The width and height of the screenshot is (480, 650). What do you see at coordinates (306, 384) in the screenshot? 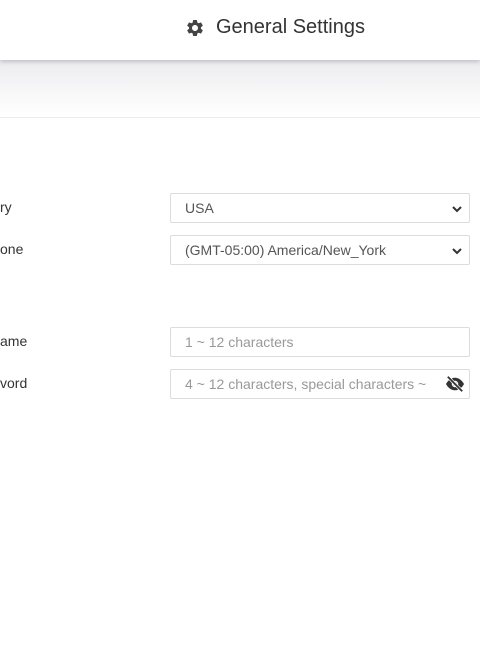
I see `password-placeholder: 4 ~ 12 characters, special characters ~` at bounding box center [306, 384].